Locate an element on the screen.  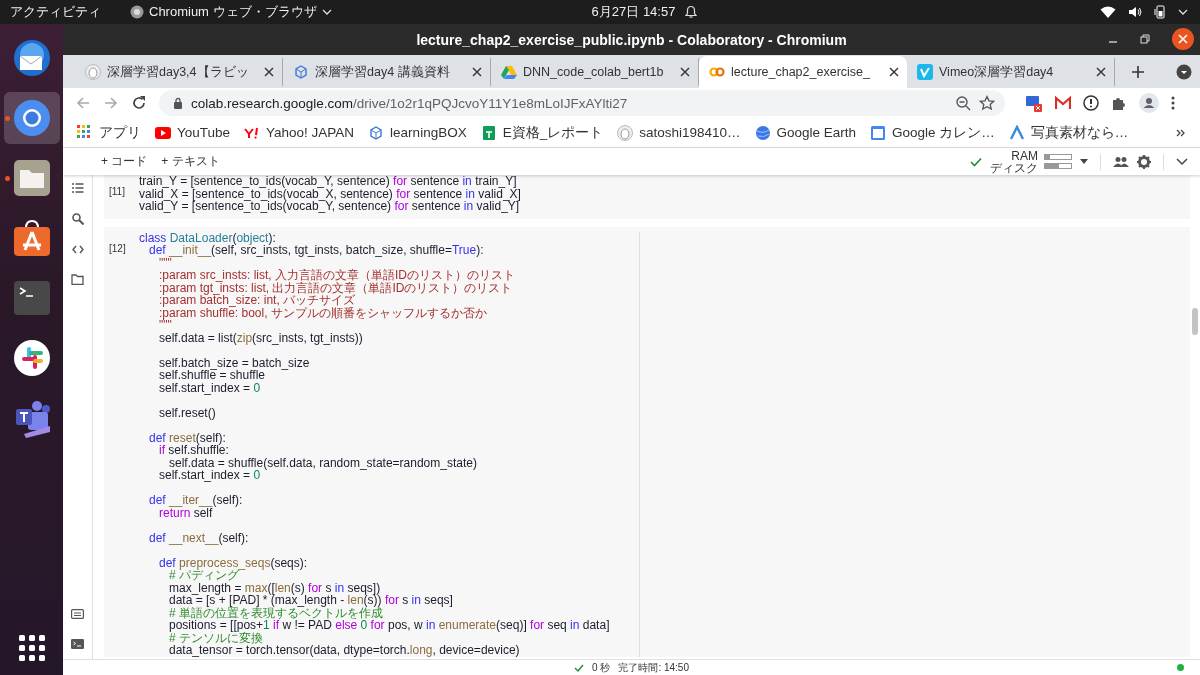
code-line: # テンソルに変換 is located at coordinates (216, 637).